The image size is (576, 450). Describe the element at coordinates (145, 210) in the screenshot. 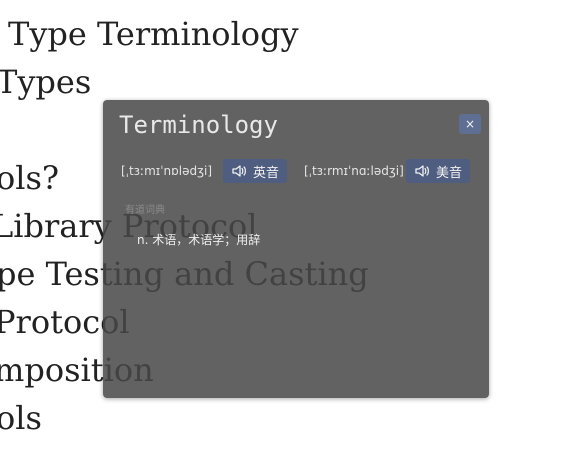

I see `dictionary-source: 有道词典` at that location.